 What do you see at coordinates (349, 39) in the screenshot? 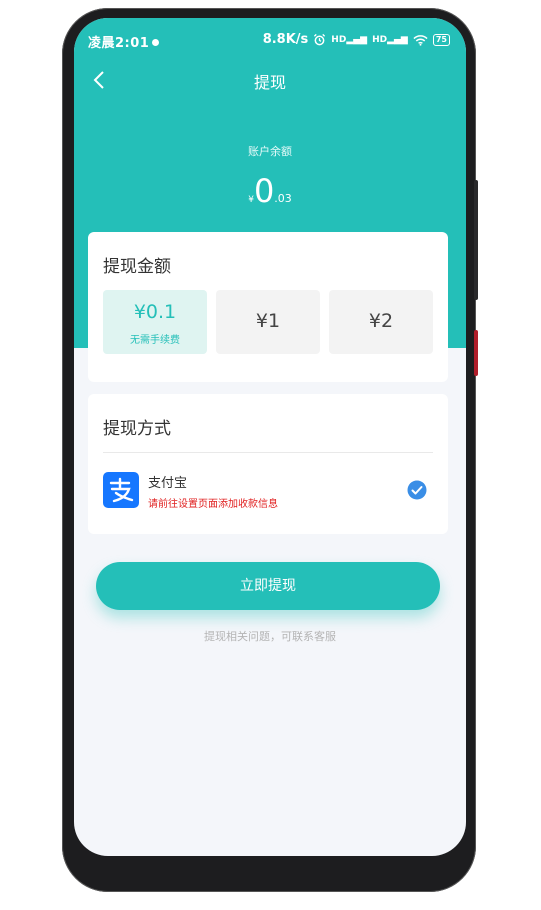
I see `signal-icon: HD▂▄▆` at bounding box center [349, 39].